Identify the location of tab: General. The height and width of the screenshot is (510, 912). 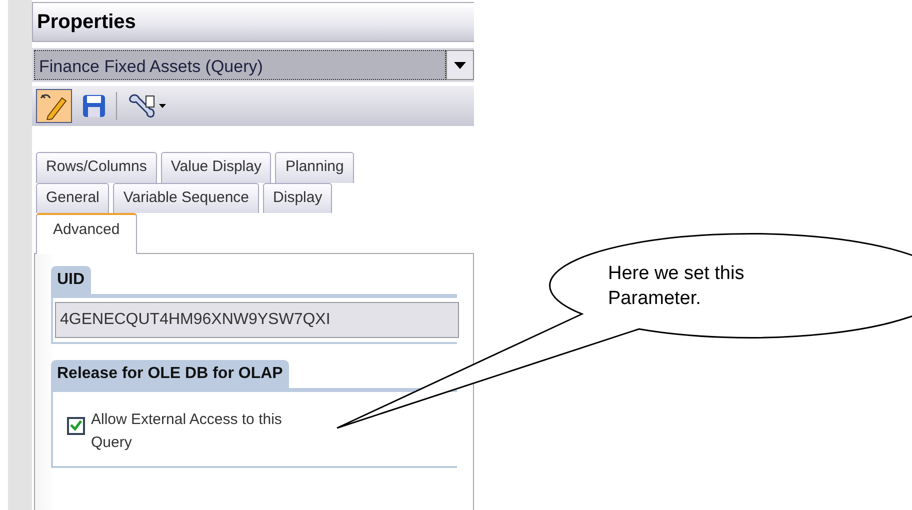
(73, 197).